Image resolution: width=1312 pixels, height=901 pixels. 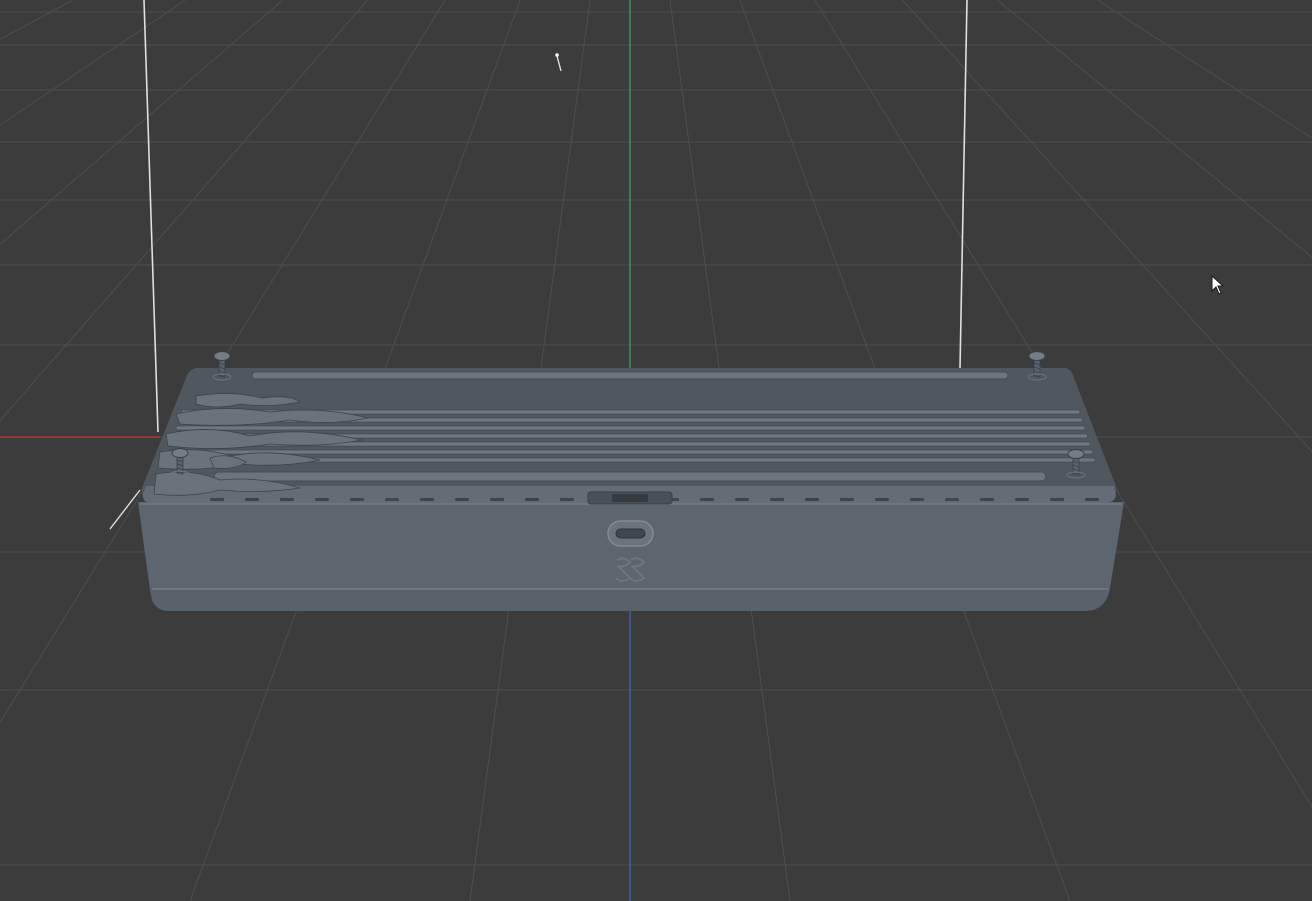 What do you see at coordinates (630, 533) in the screenshot?
I see `usb-c-port` at bounding box center [630, 533].